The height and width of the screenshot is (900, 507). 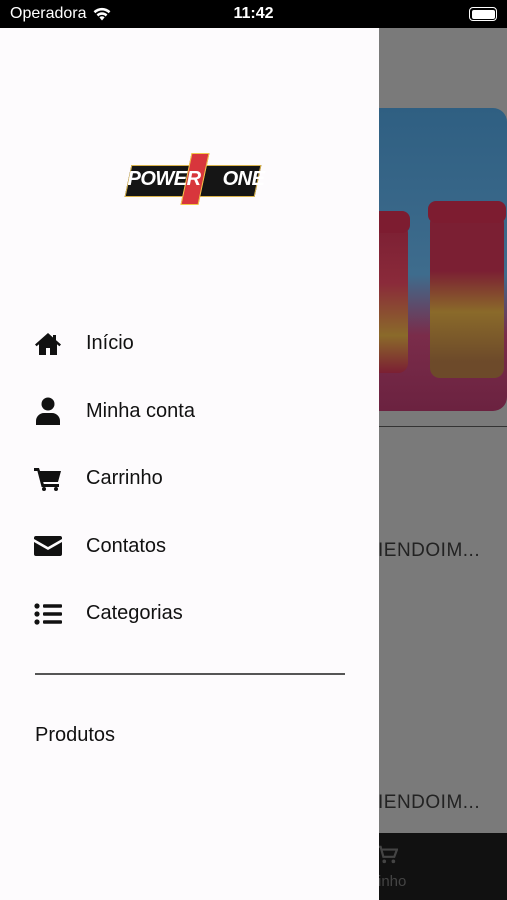 What do you see at coordinates (48, 411) in the screenshot?
I see `user-icon` at bounding box center [48, 411].